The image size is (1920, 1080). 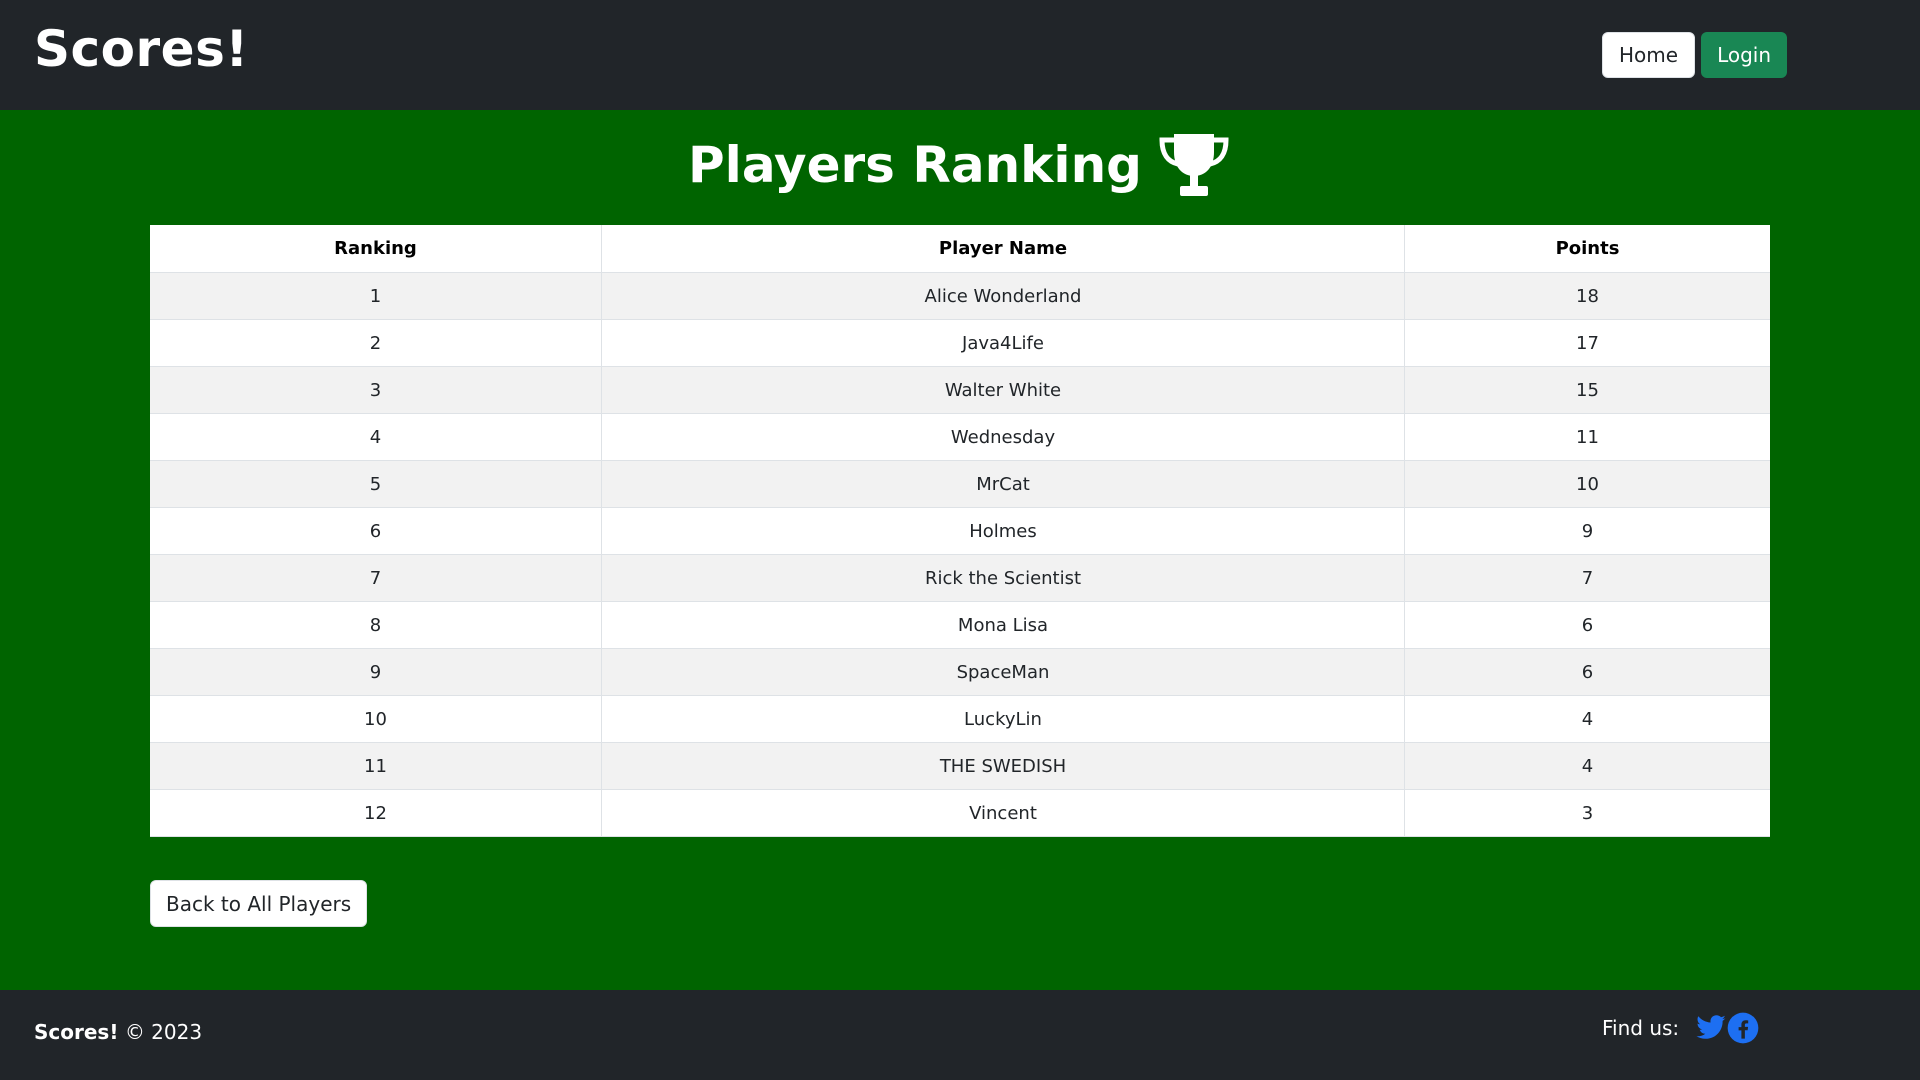 What do you see at coordinates (376, 578) in the screenshot?
I see `rank-cell: 7` at bounding box center [376, 578].